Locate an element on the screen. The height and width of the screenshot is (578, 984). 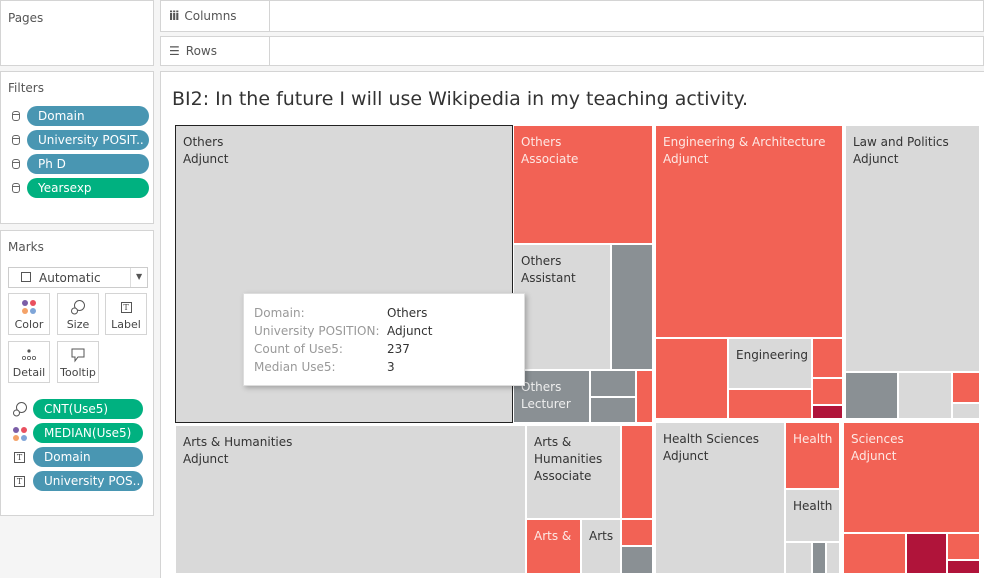
tooltip-row-count: Count of Use5: 237 is located at coordinates (332, 349).